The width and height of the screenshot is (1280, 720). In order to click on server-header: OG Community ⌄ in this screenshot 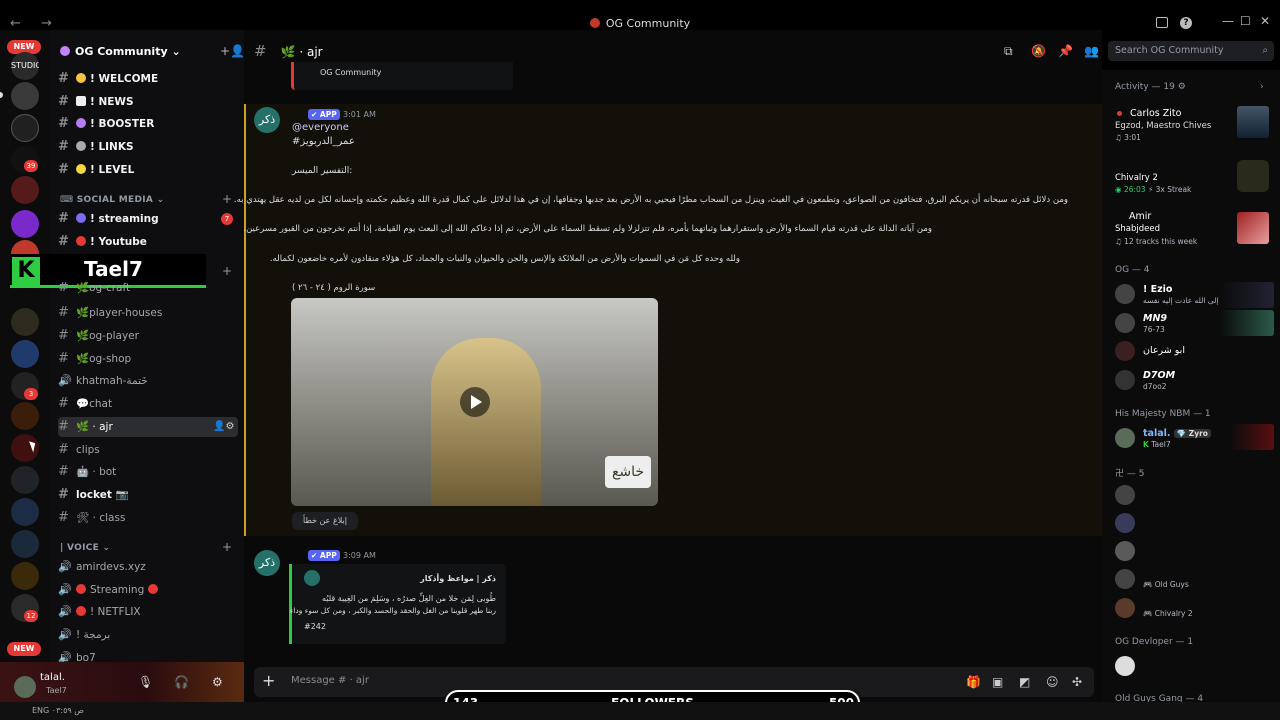, I will do `click(120, 51)`.